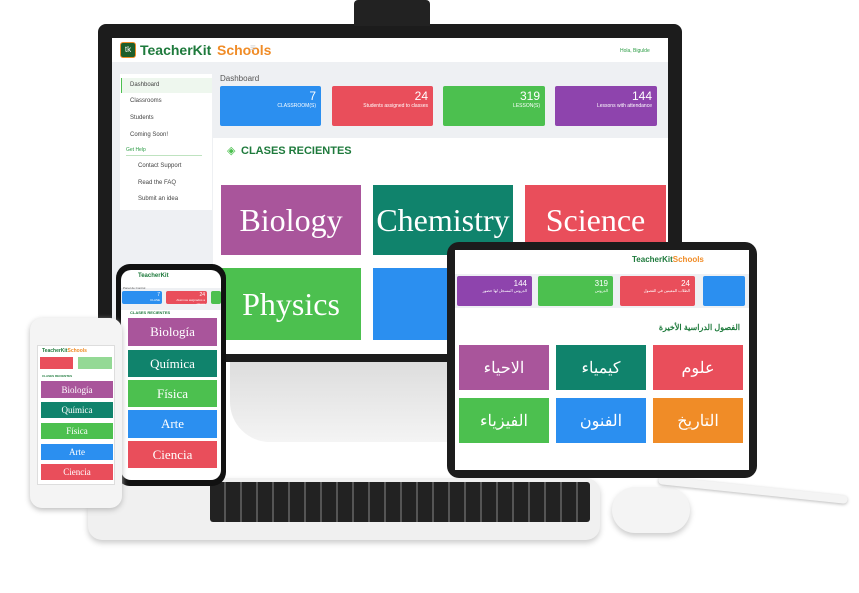 This screenshot has height=593, width=859. What do you see at coordinates (144, 85) in the screenshot?
I see `sidebar-item-label: Dashboard` at bounding box center [144, 85].